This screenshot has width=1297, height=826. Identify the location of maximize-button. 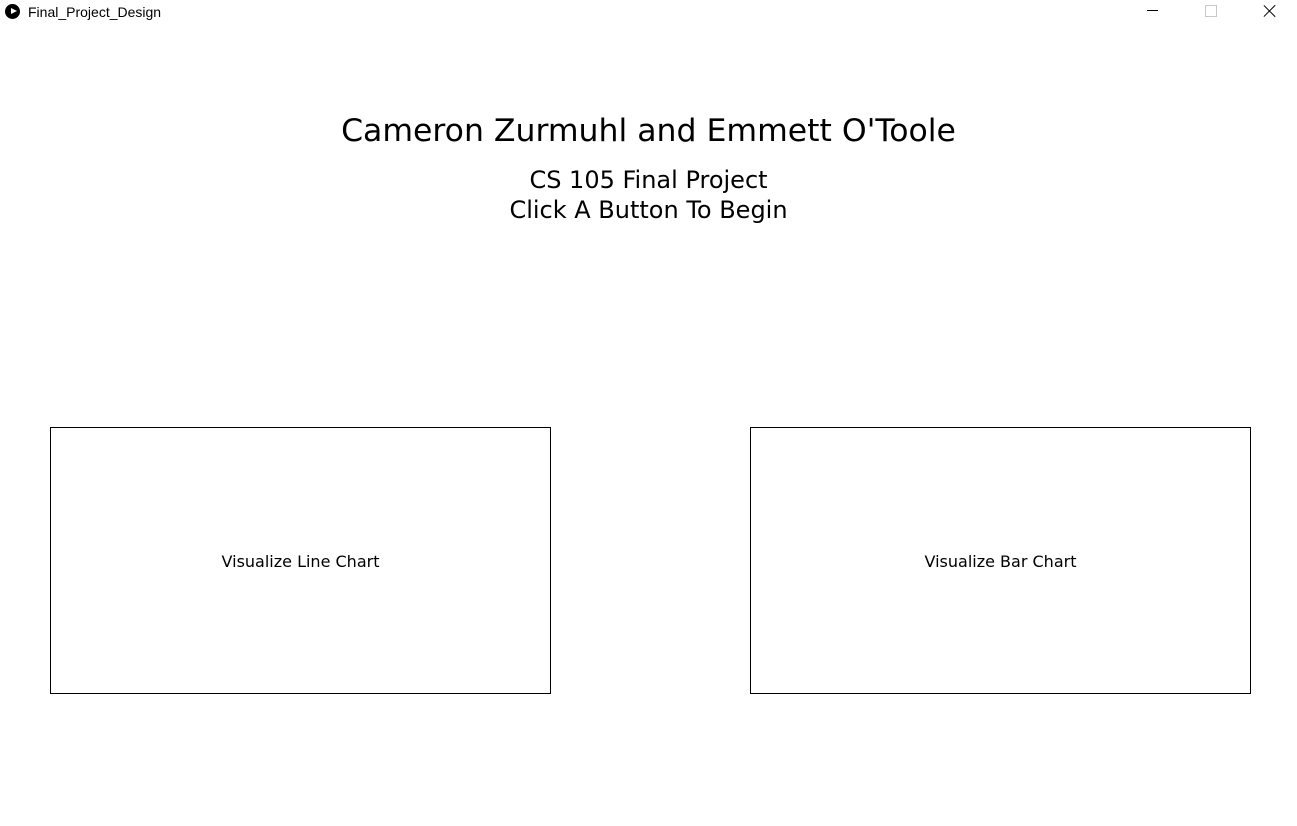
(1210, 12).